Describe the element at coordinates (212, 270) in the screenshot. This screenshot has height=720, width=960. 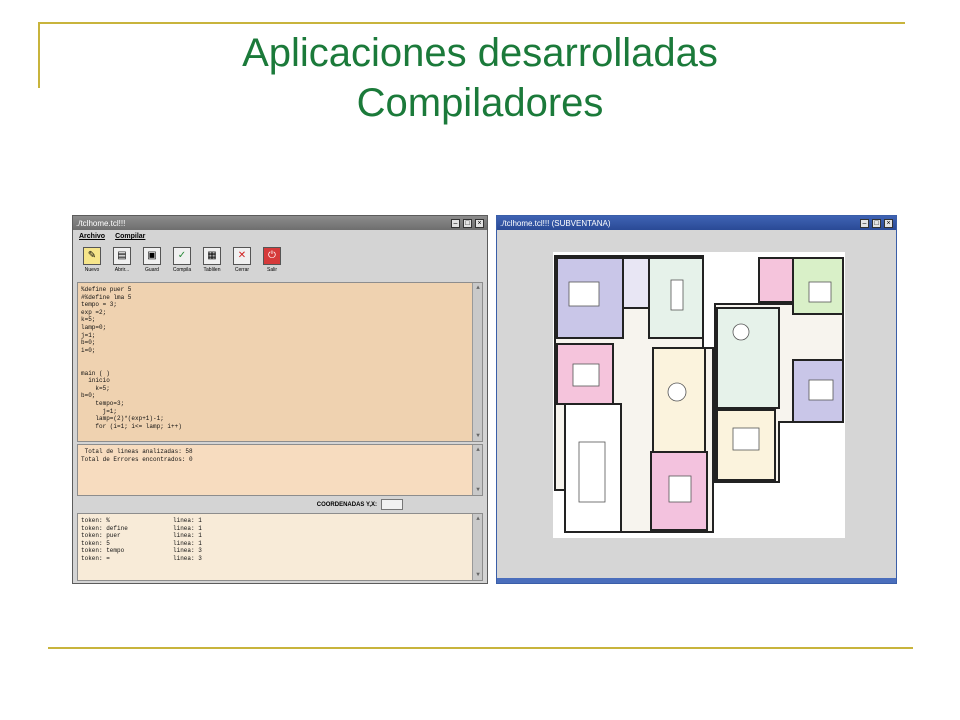
I see `table-button-label: Tablilen` at that location.